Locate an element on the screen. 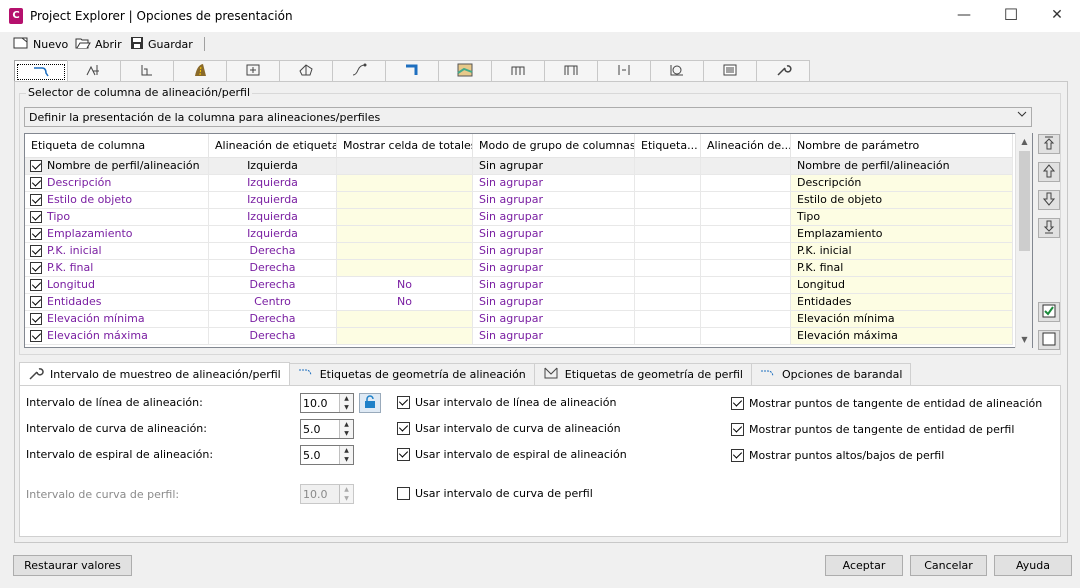  column-header-totals: Mostrar celda de totales is located at coordinates (405, 146).